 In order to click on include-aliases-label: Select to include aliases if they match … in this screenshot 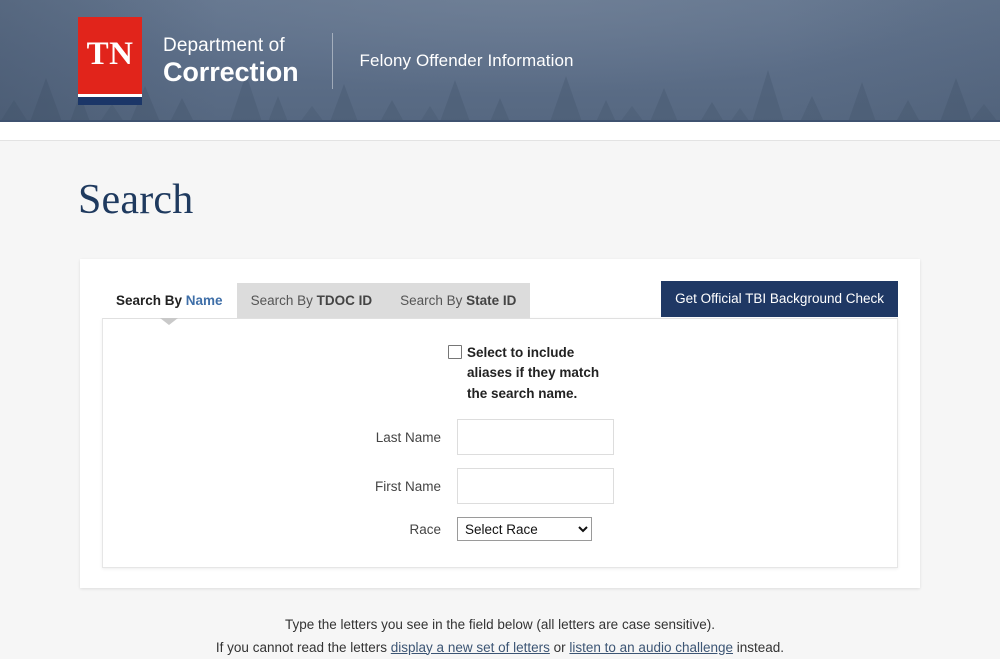, I will do `click(538, 374)`.